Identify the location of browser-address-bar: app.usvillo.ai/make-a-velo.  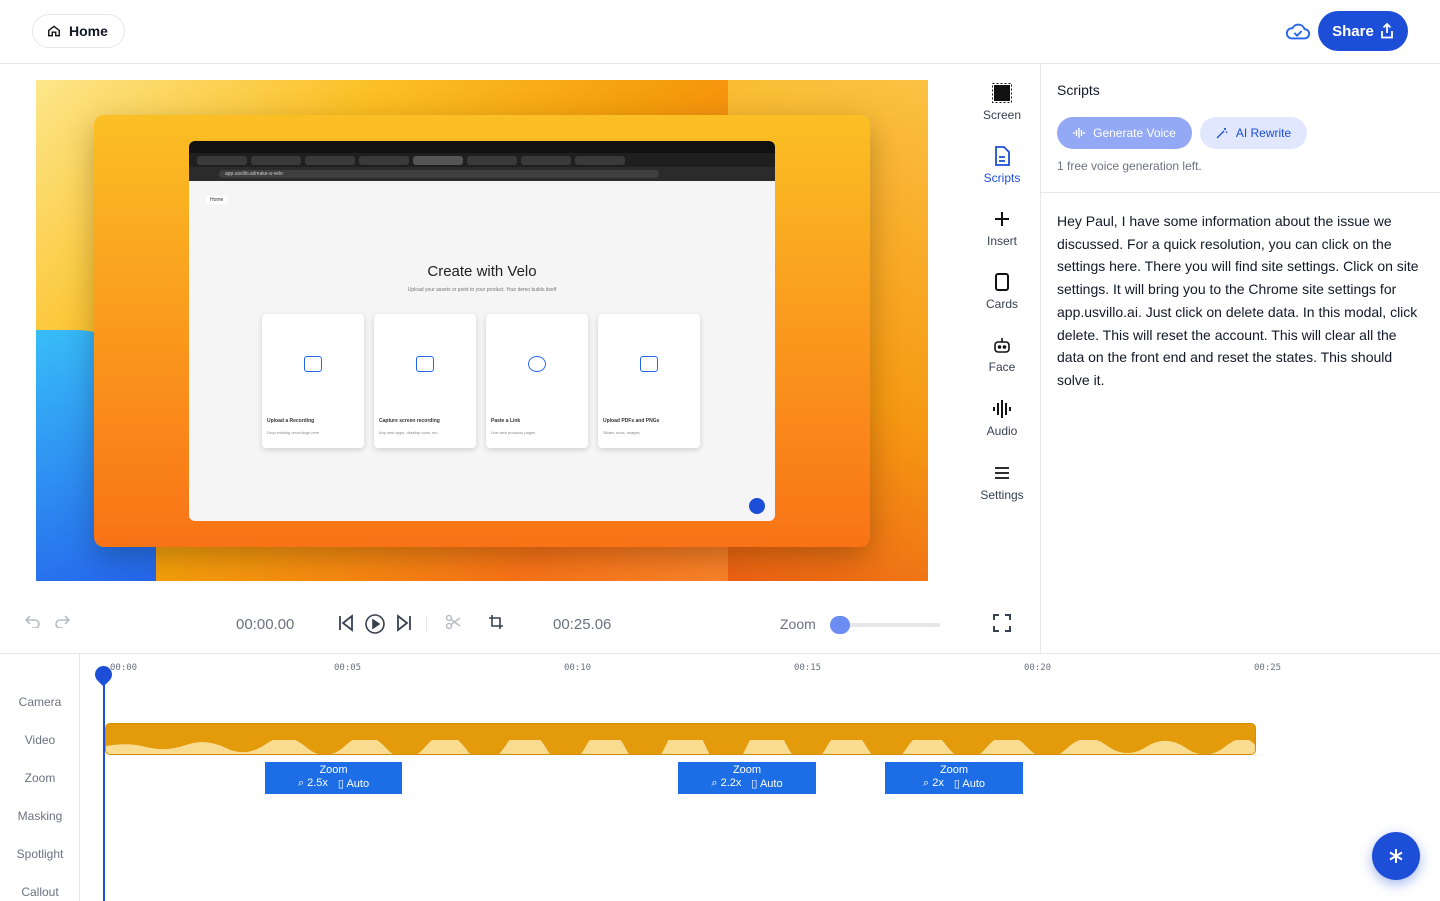
(482, 174).